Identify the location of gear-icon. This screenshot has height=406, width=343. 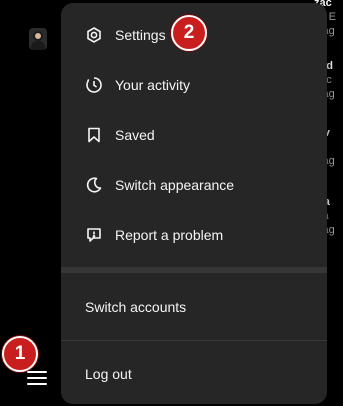
(94, 35).